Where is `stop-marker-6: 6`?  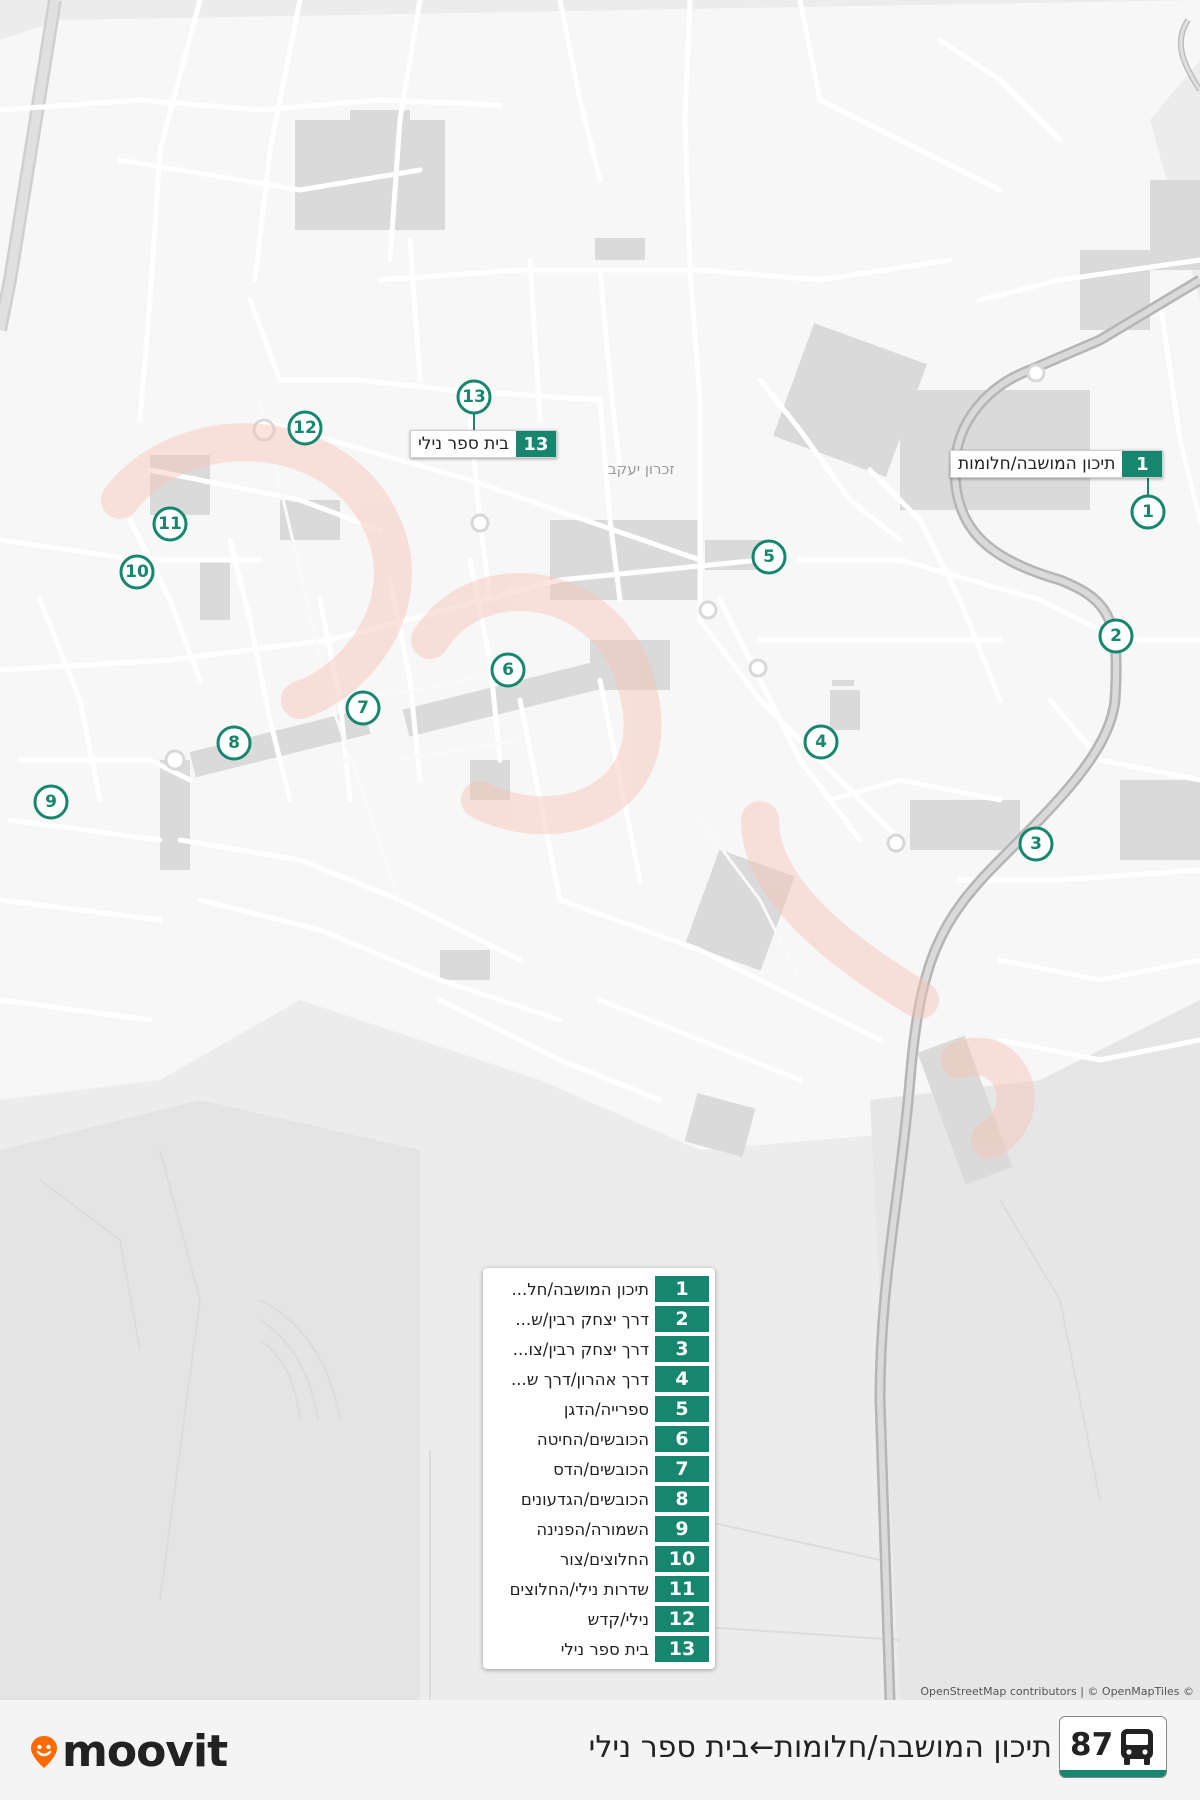
stop-marker-6: 6 is located at coordinates (508, 670).